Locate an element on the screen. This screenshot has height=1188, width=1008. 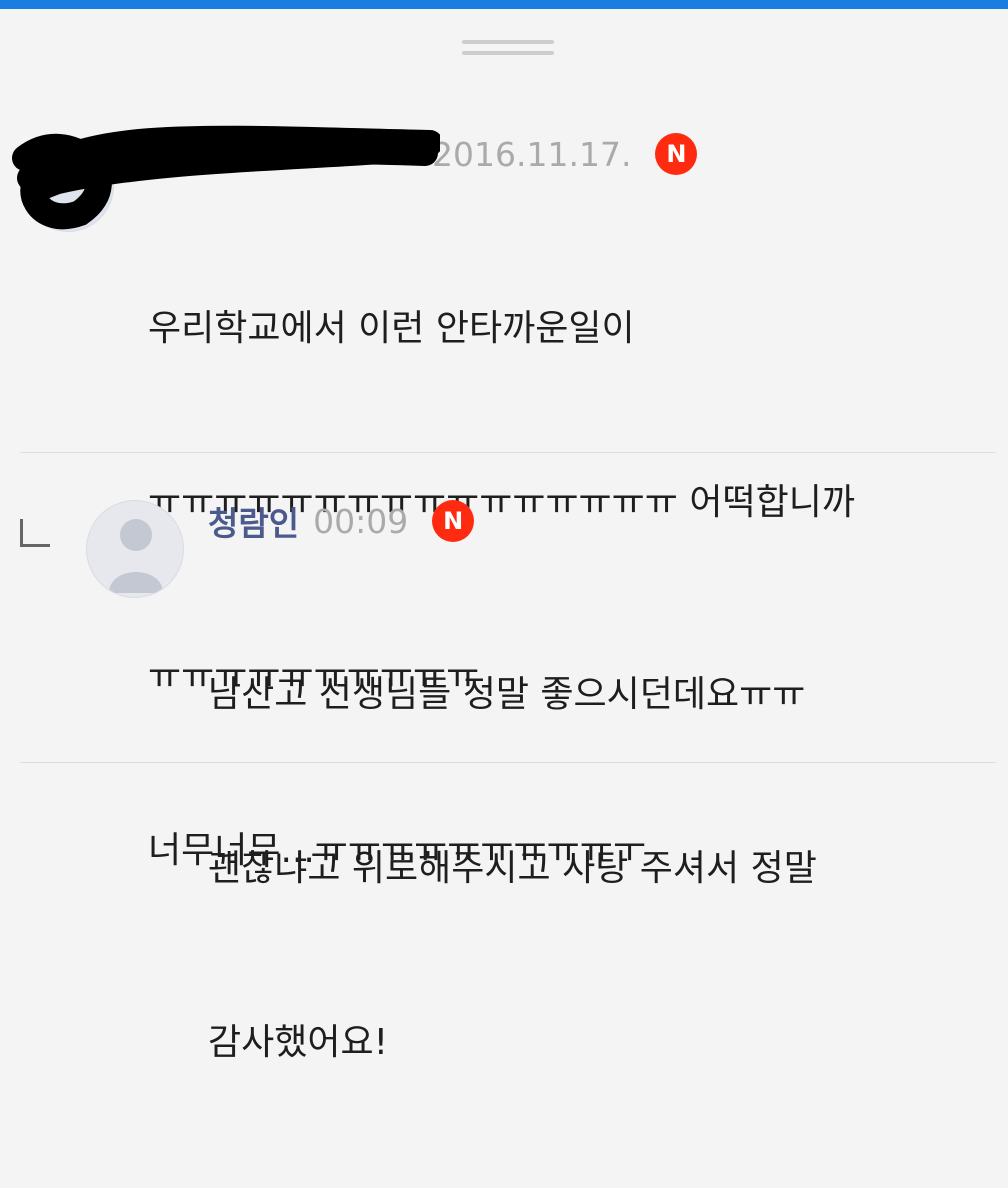
comment-meta: 청람인 00:09 N is located at coordinates (341, 521).